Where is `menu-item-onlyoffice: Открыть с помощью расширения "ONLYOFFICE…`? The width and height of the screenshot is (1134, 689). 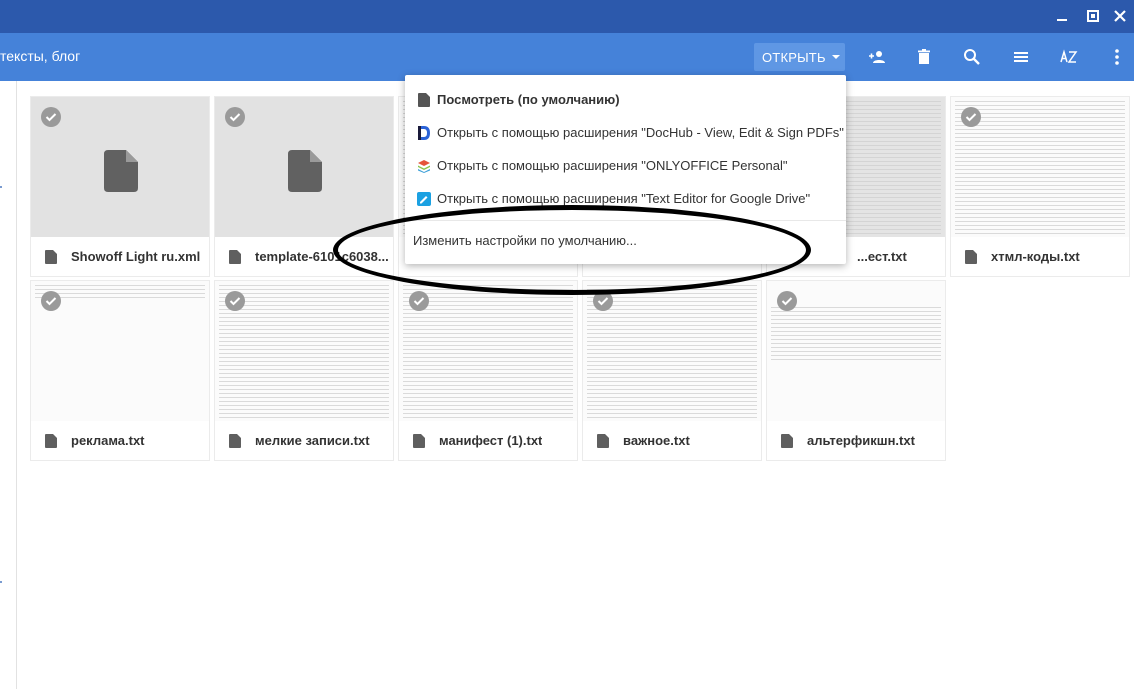 menu-item-onlyoffice: Открыть с помощью расширения "ONLYOFFICE… is located at coordinates (625, 165).